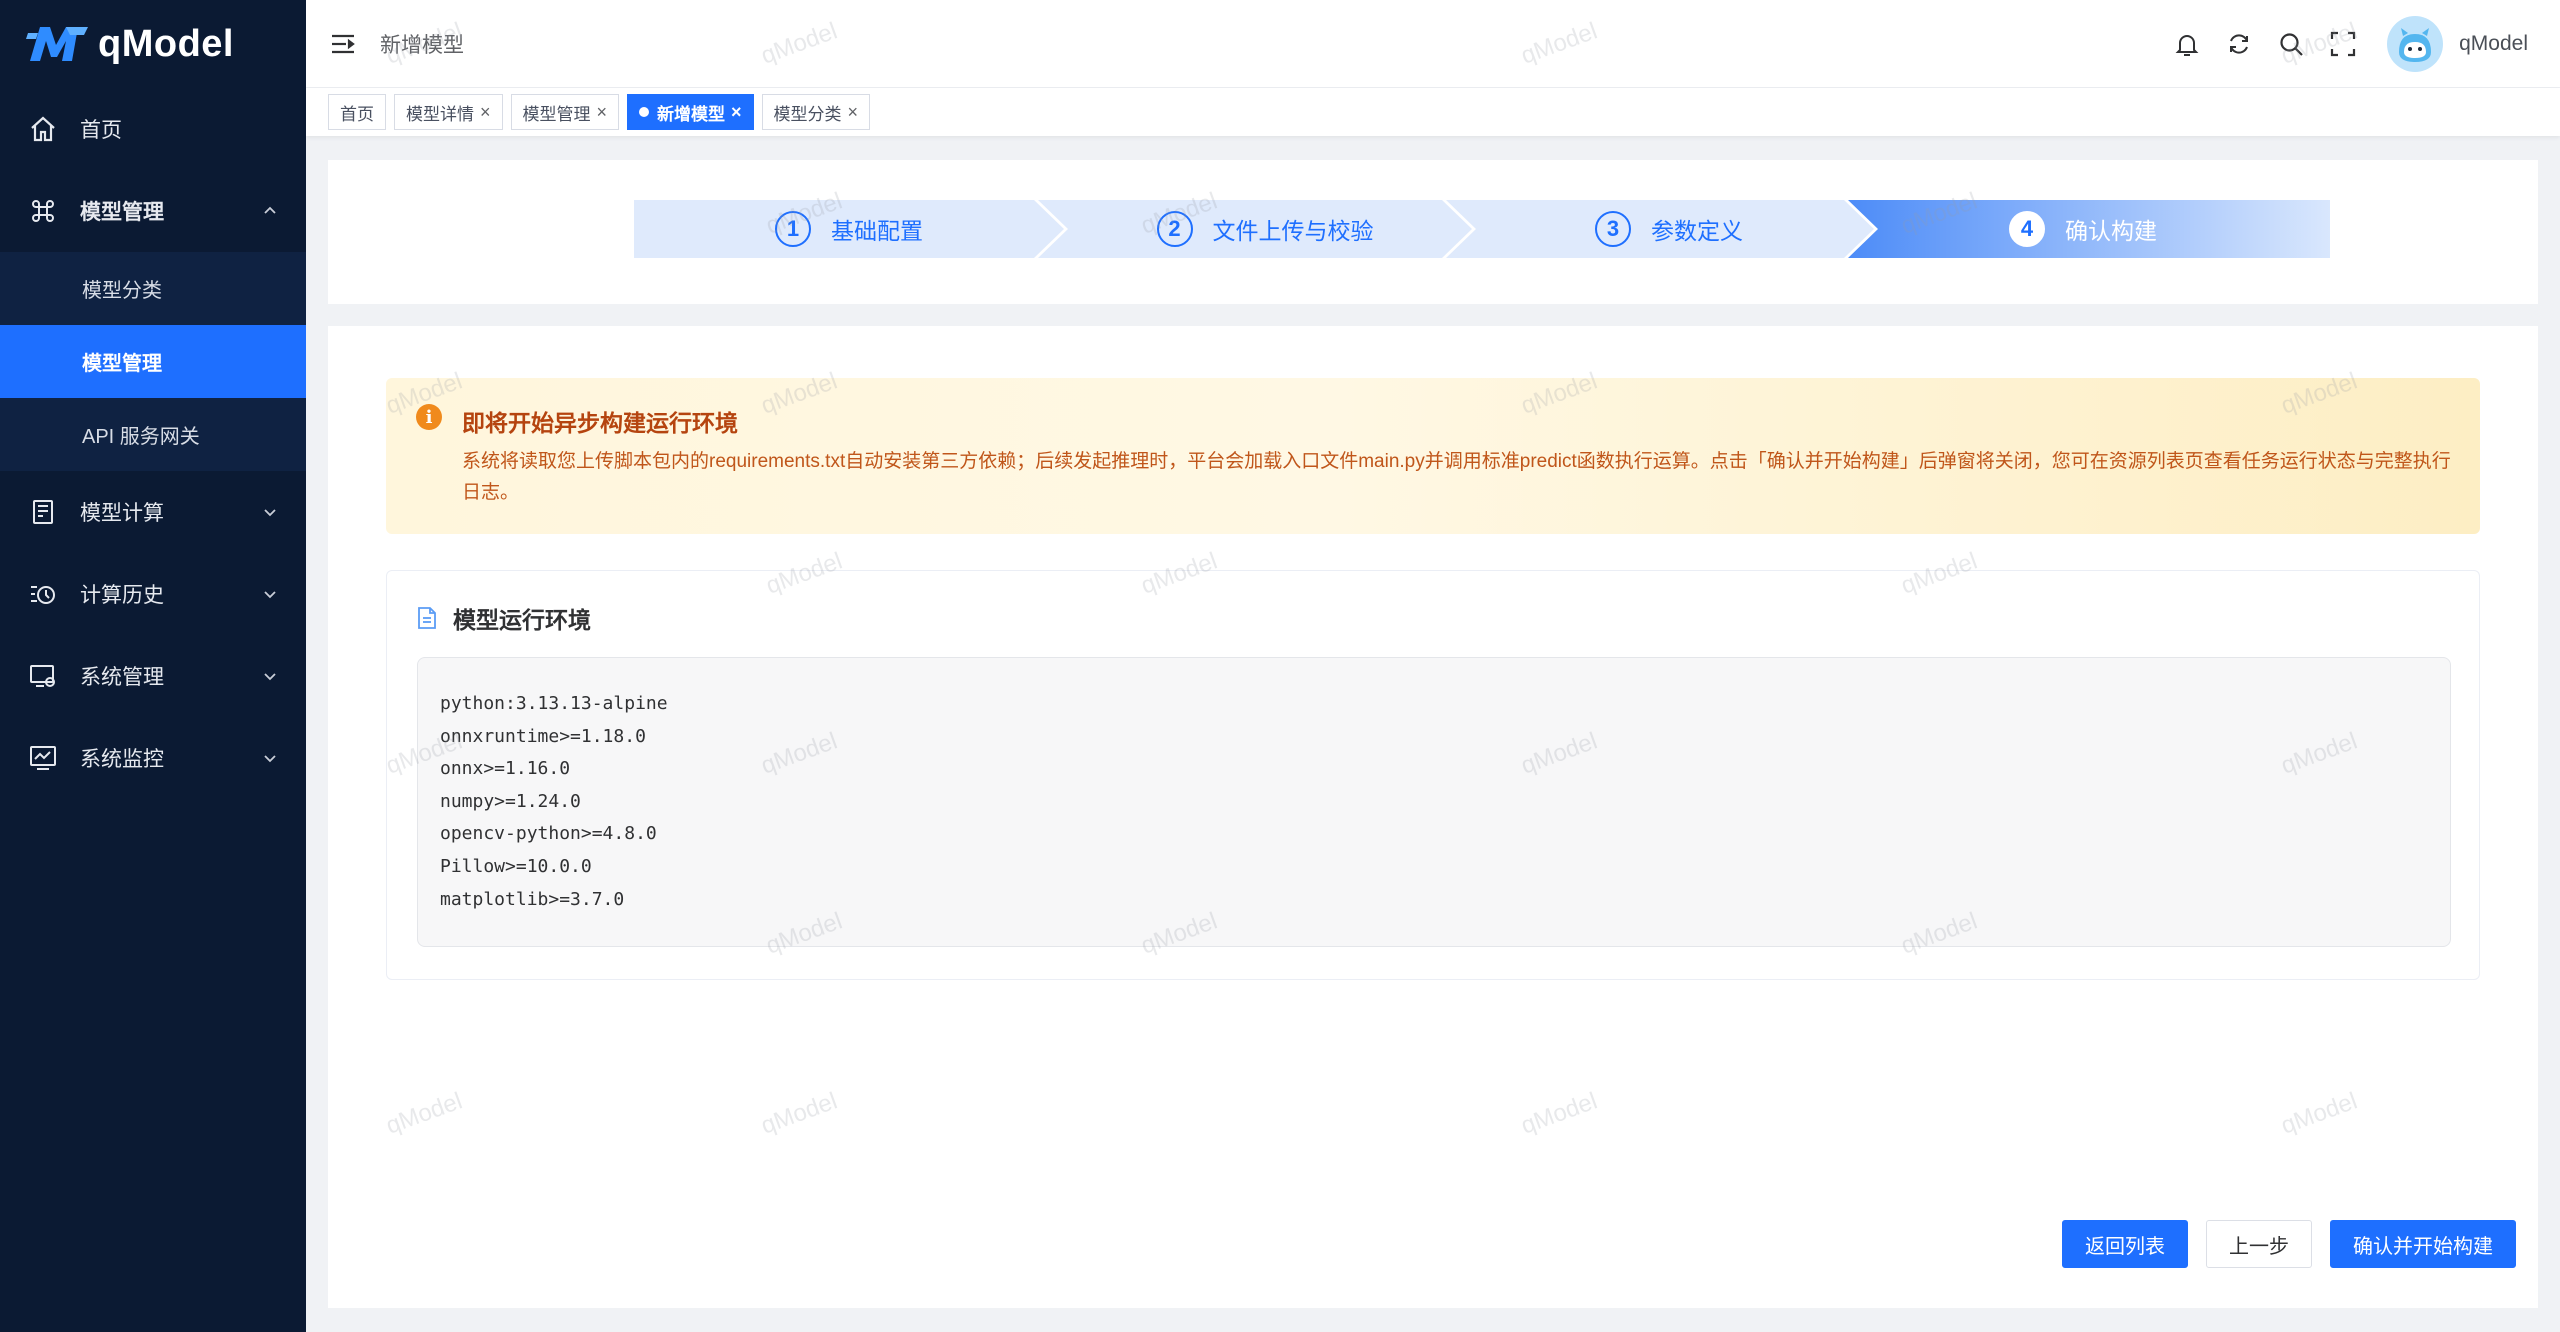  What do you see at coordinates (877, 231) in the screenshot?
I see `step-label: 基础配置` at bounding box center [877, 231].